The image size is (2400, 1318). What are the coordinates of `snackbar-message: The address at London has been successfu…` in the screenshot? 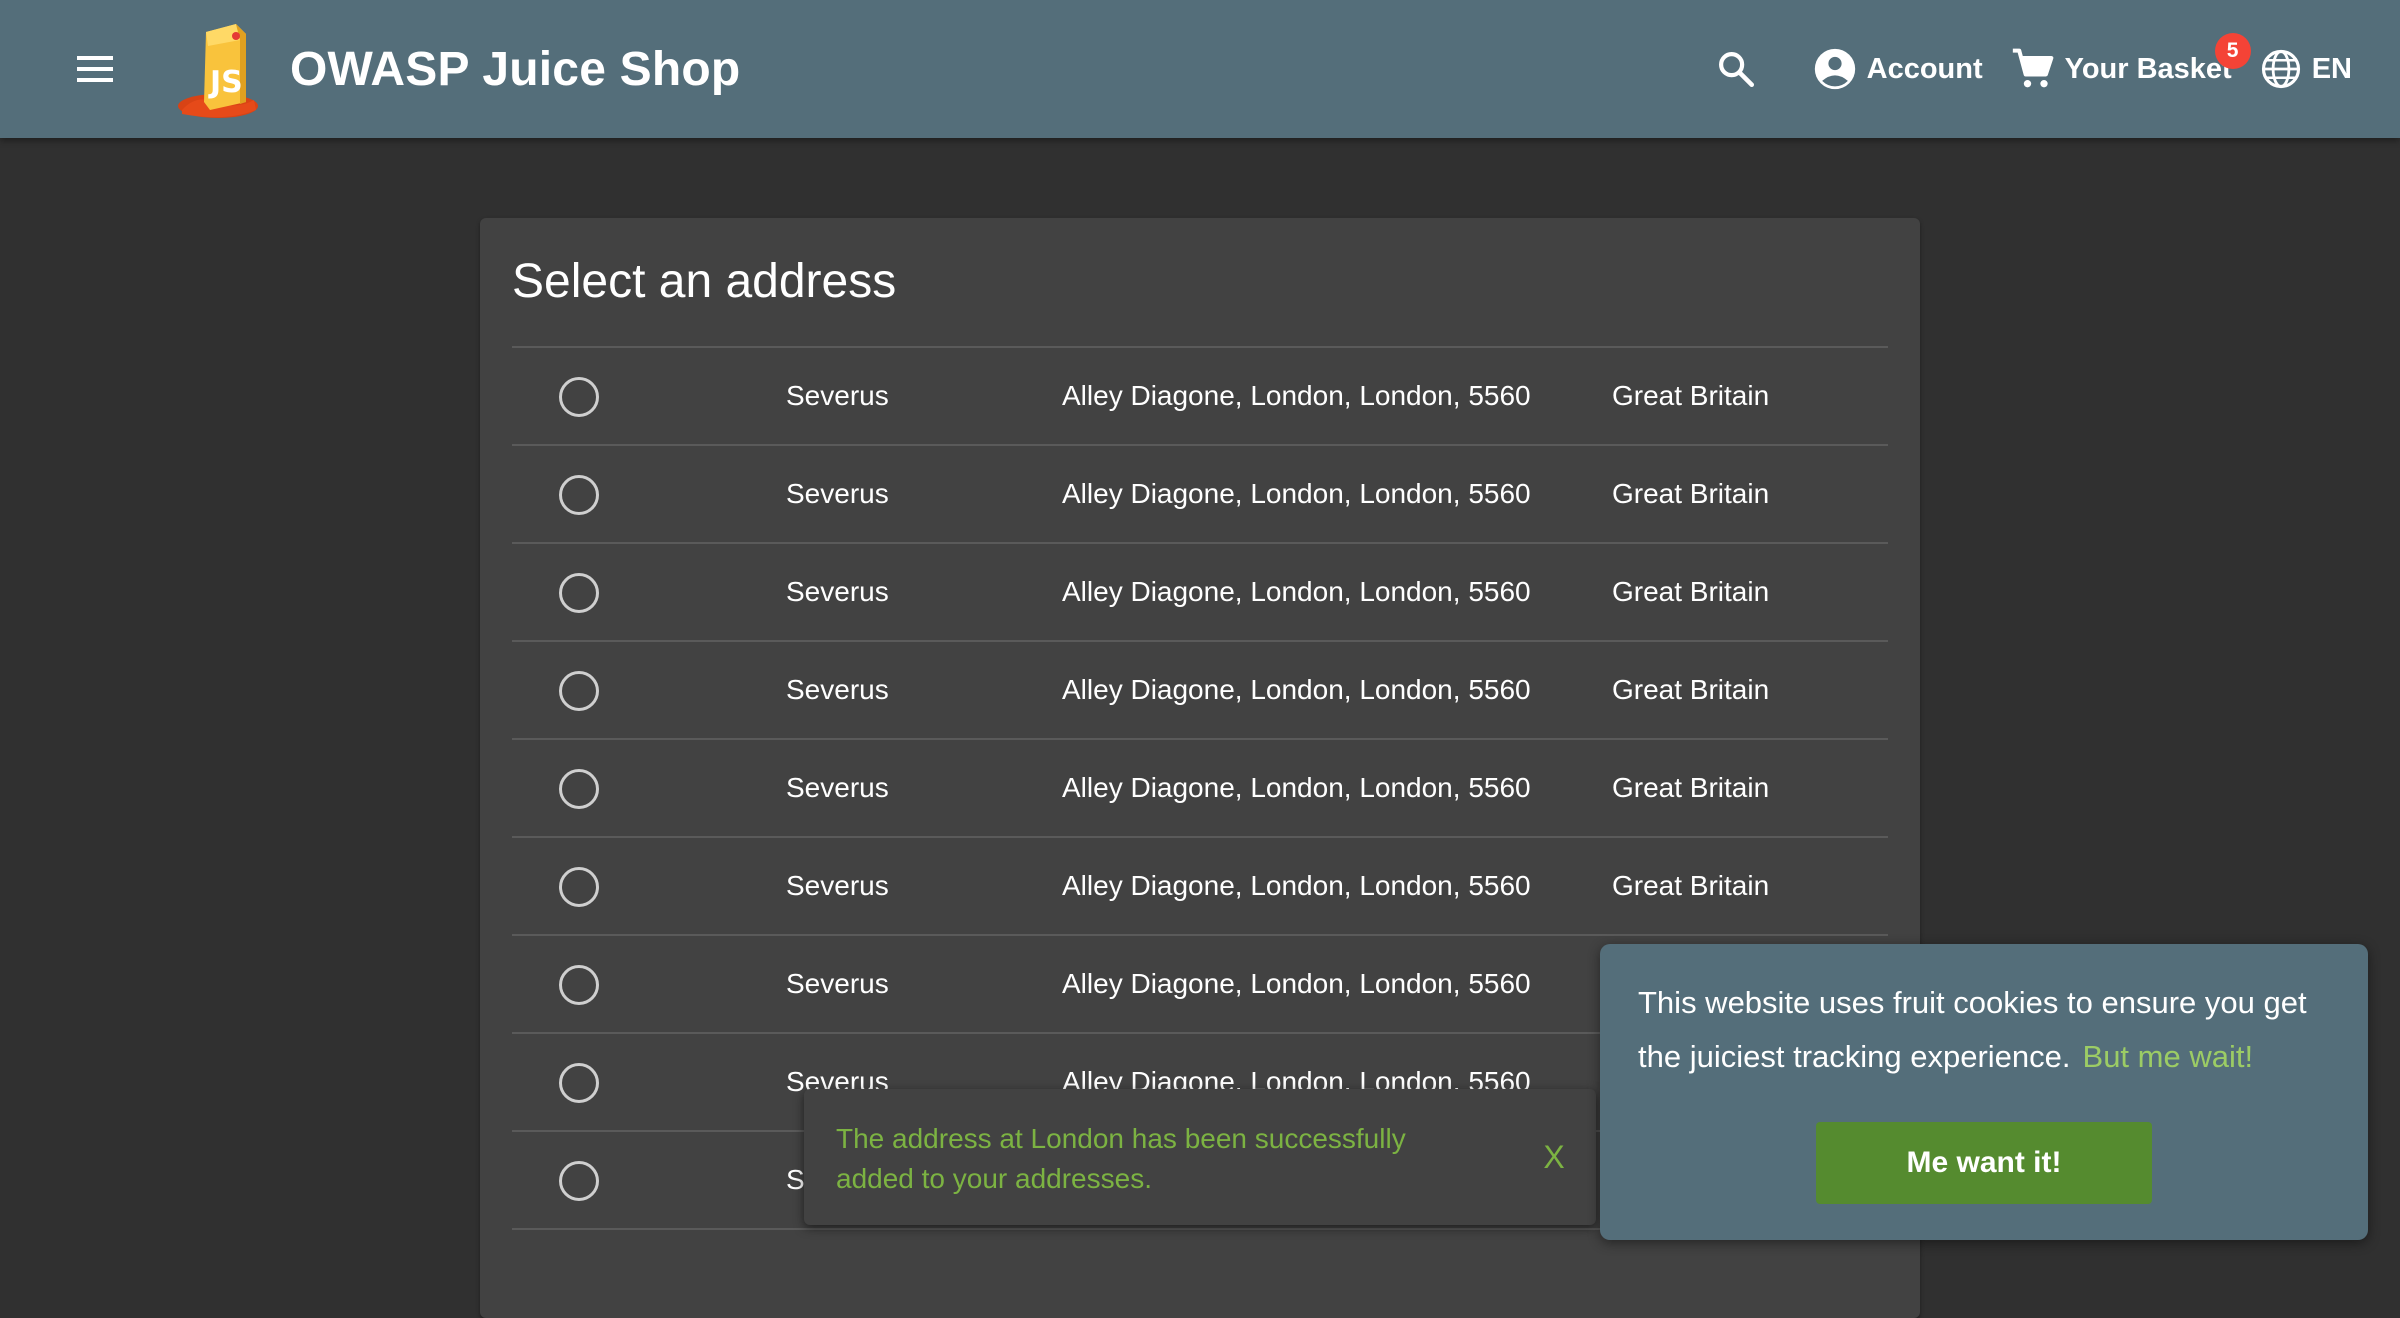 It's located at (1121, 1158).